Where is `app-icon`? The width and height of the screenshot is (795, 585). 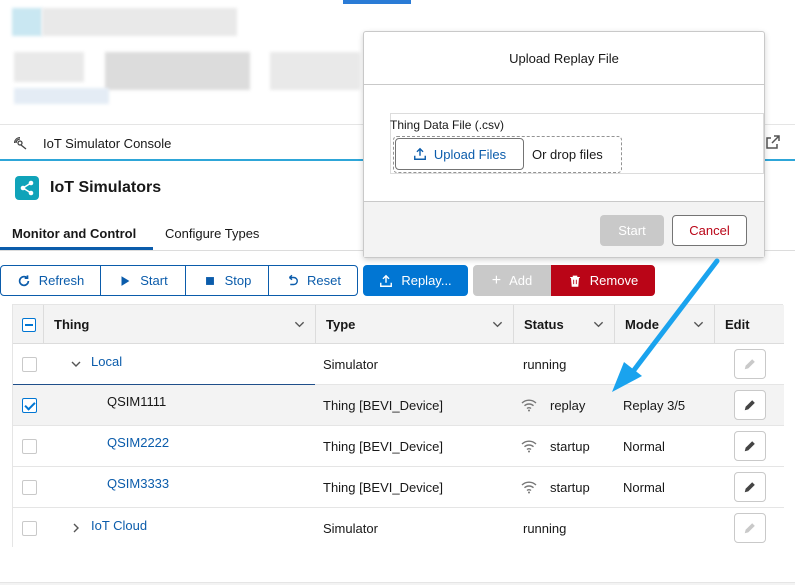 app-icon is located at coordinates (27, 188).